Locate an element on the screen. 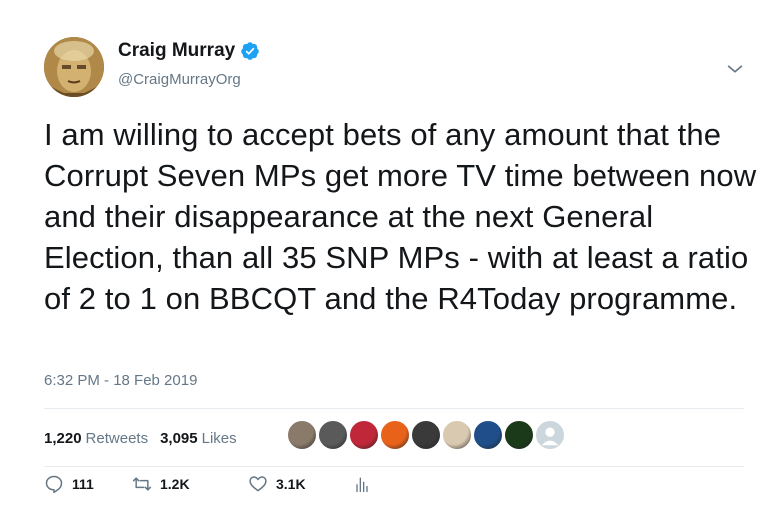  tweet-timestamp: 6:32 PM - 18 Feb 2019 is located at coordinates (120, 380).